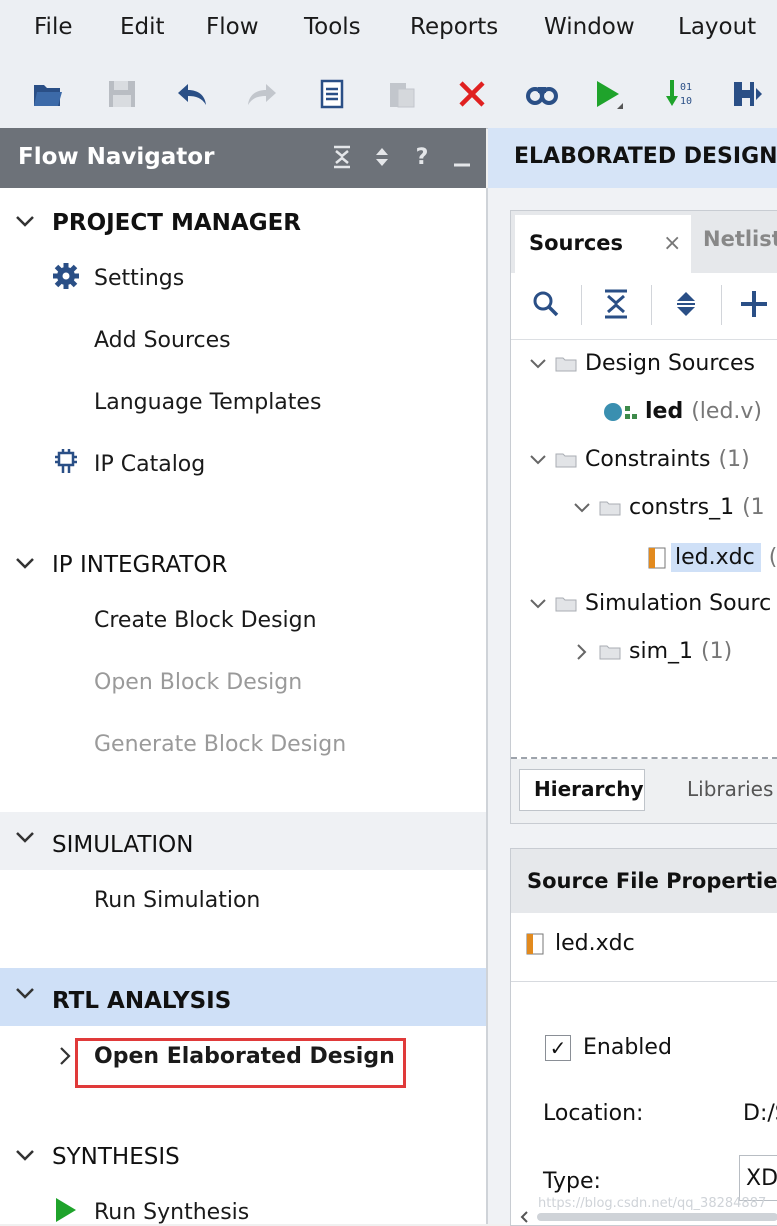  I want to click on add-icon, so click(754, 304).